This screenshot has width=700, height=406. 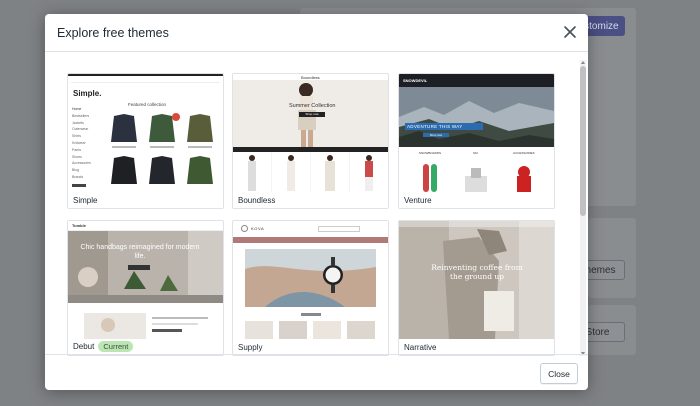 I want to click on debut-brand: Tumble, so click(x=79, y=225).